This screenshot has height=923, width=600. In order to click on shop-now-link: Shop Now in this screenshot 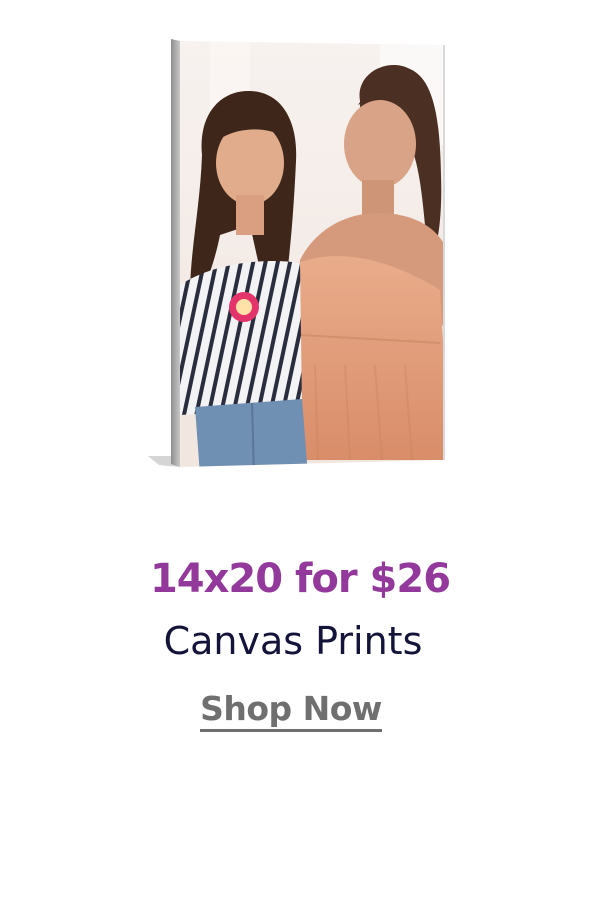, I will do `click(291, 710)`.